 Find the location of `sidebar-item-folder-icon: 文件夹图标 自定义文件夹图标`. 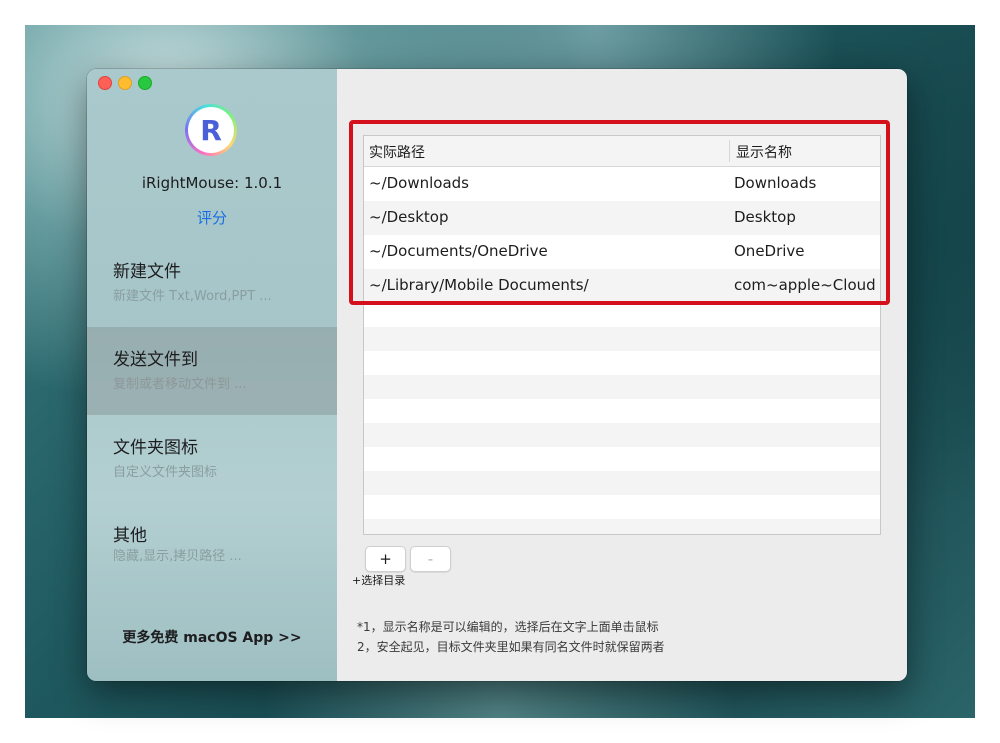

sidebar-item-folder-icon: 文件夹图标 自定义文件夹图标 is located at coordinates (212, 459).